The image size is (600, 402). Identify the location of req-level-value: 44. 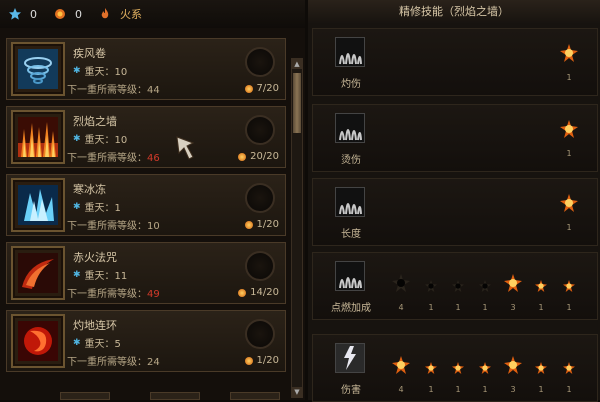
(153, 90).